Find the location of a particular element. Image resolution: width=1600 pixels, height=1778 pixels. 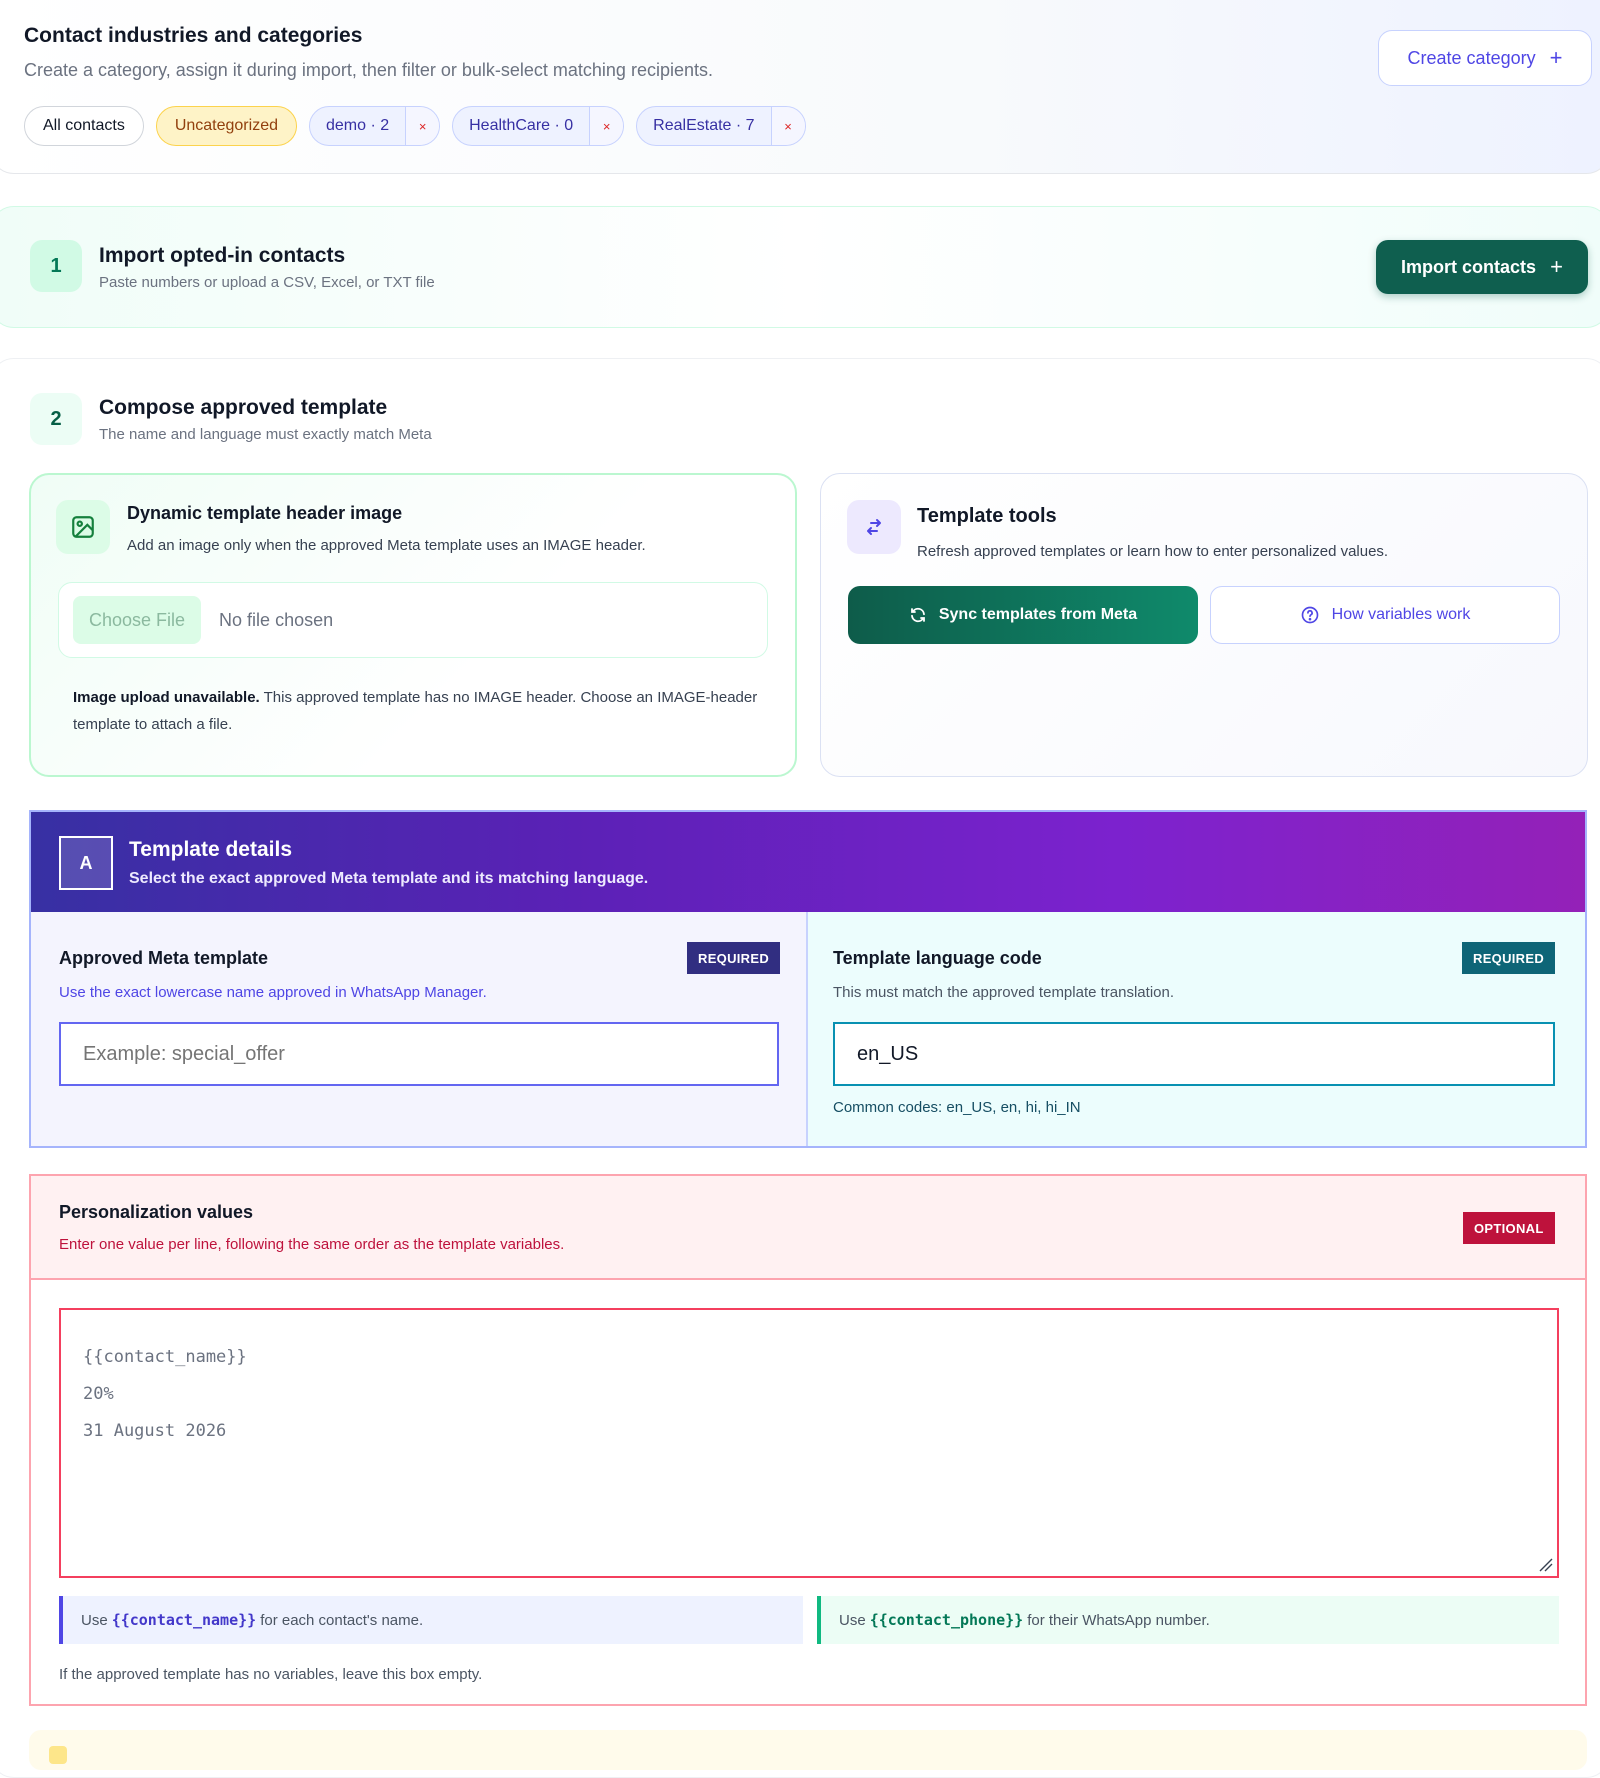

chip-label: demo · 2 is located at coordinates (357, 125).